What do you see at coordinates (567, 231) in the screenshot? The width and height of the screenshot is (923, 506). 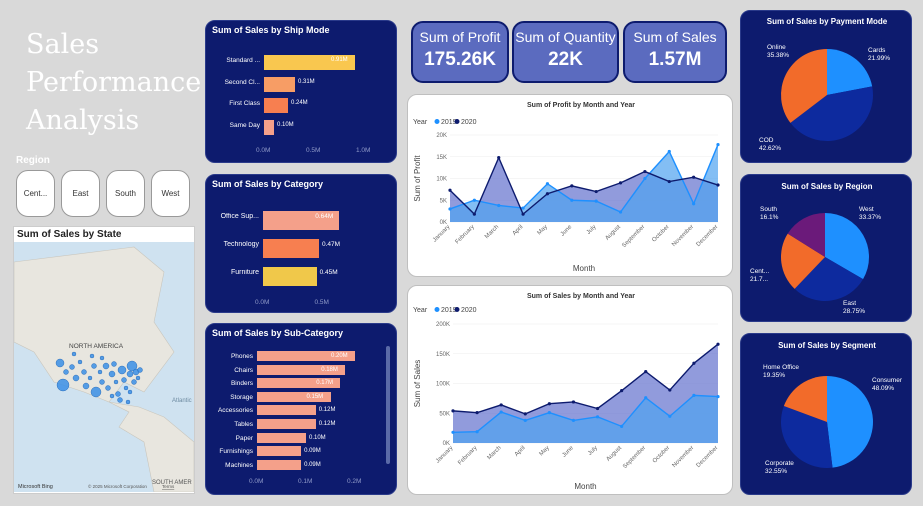 I see `x-tick-label: June` at bounding box center [567, 231].